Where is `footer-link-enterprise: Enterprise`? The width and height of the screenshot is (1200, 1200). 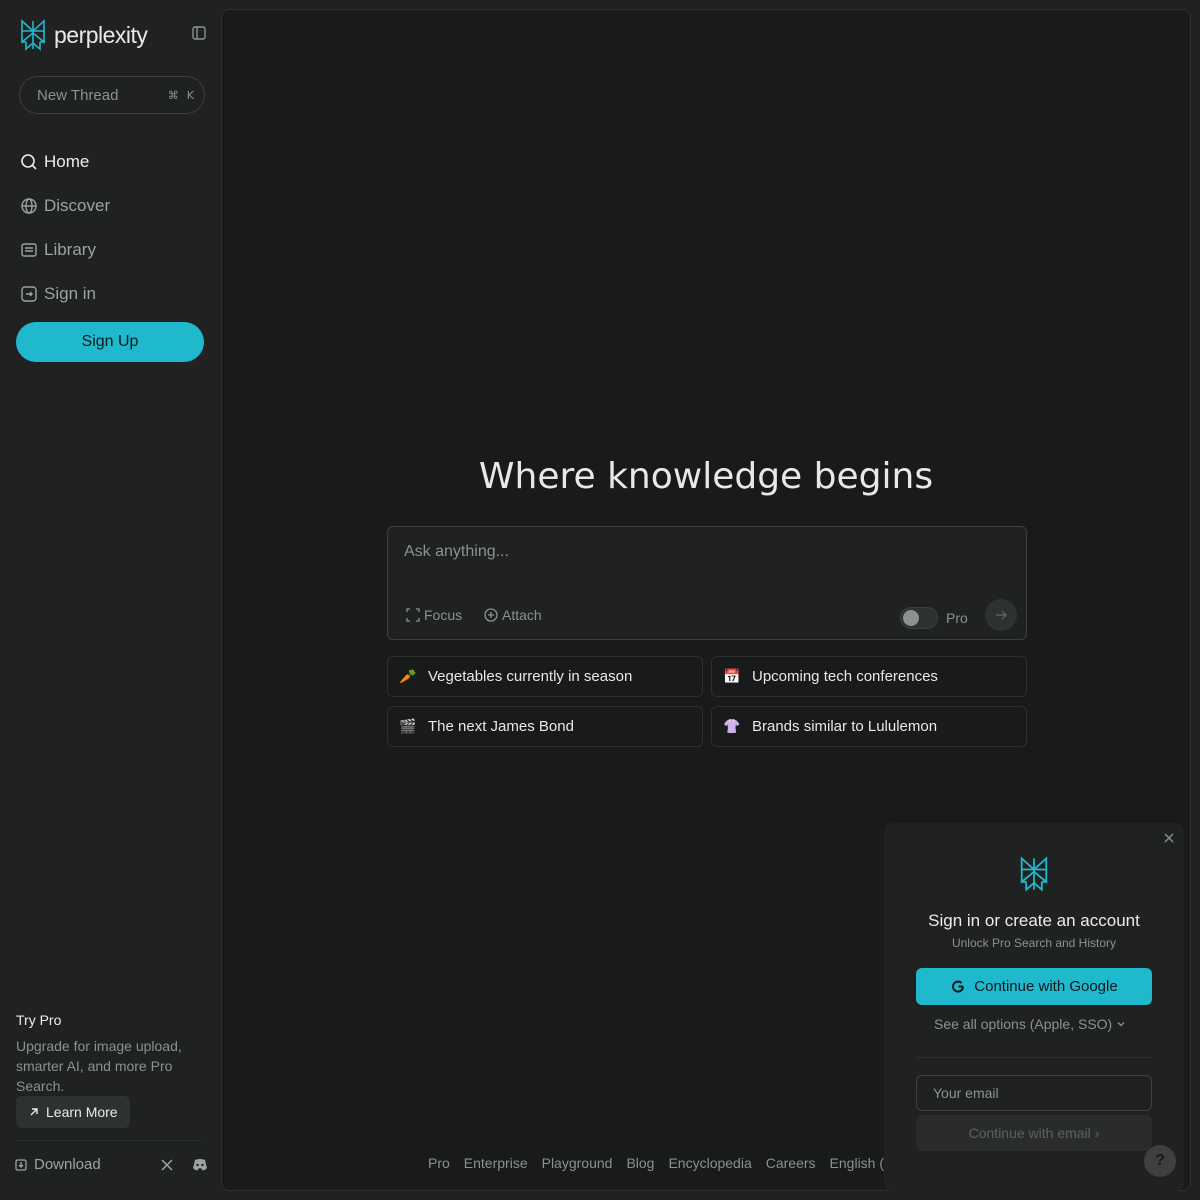
footer-link-enterprise: Enterprise is located at coordinates (496, 1163).